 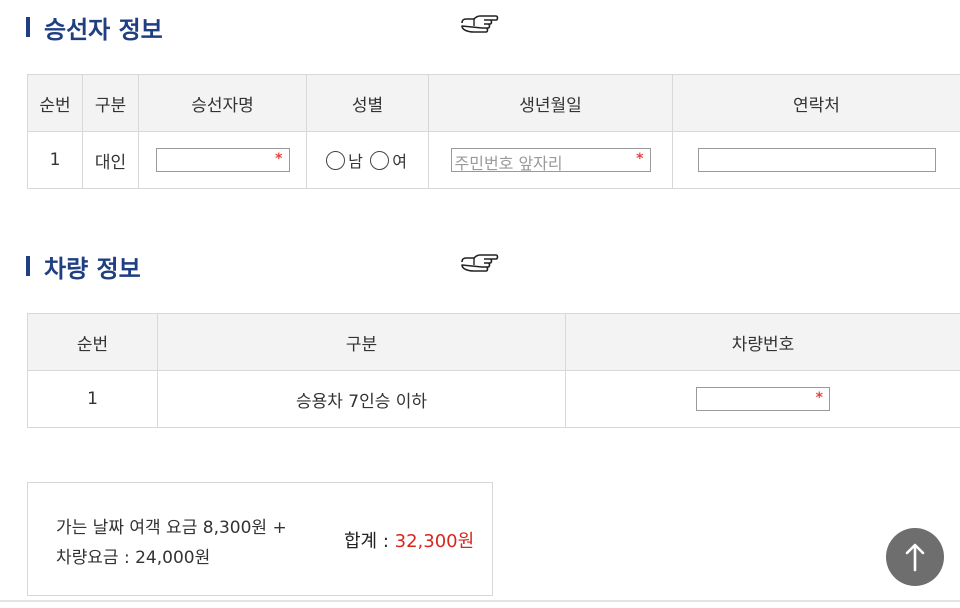 I want to click on bottom-divider, so click(x=480, y=601).